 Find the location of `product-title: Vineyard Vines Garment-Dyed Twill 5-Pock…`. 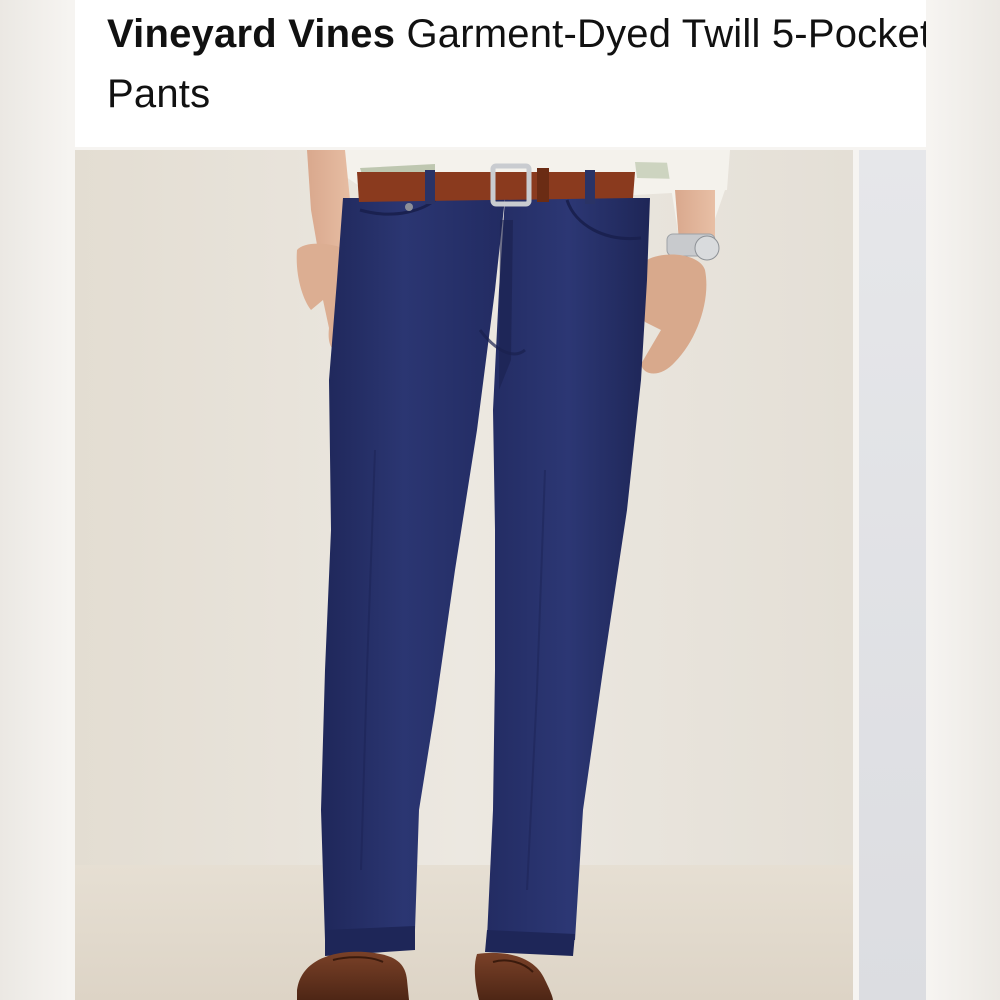

product-title: Vineyard Vines Garment-Dyed Twill 5-Pock… is located at coordinates (516, 64).